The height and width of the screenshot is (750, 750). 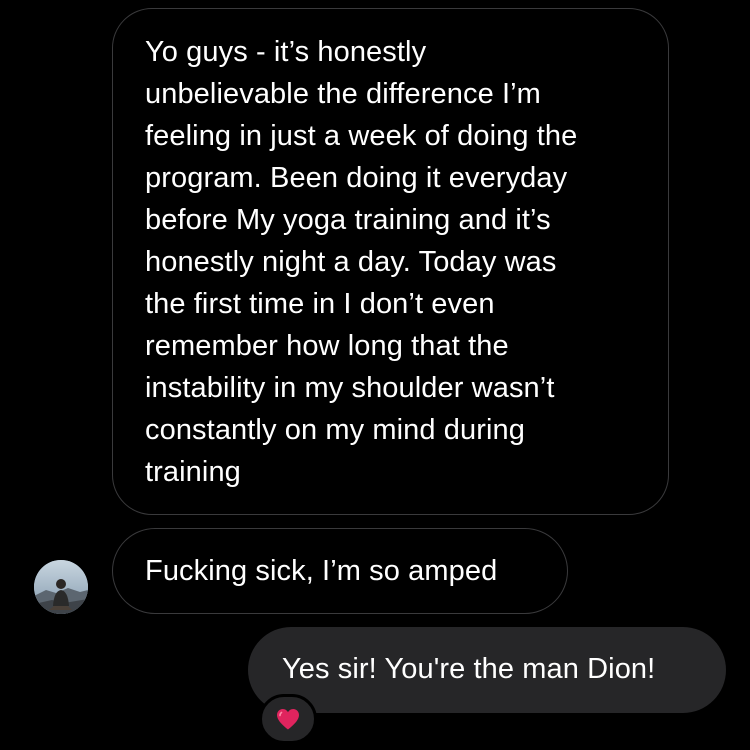 I want to click on heart-reaction, so click(x=288, y=719).